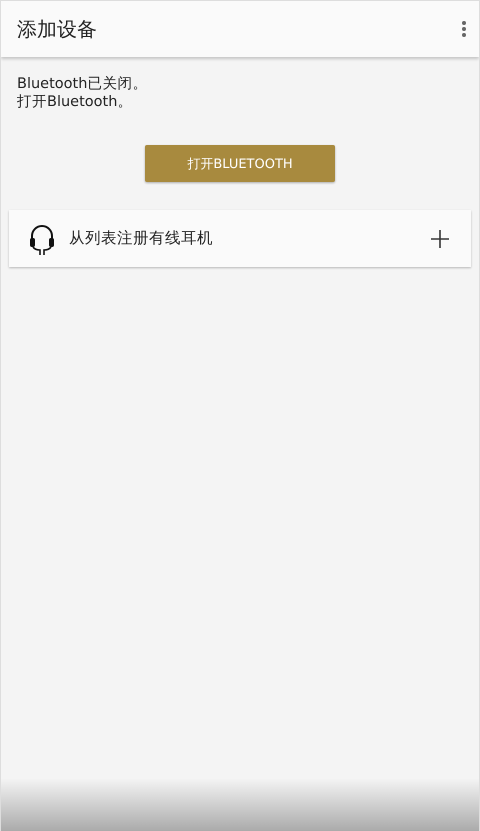 This screenshot has width=480, height=831. I want to click on status-message: Bluetooth已关闭。, so click(82, 84).